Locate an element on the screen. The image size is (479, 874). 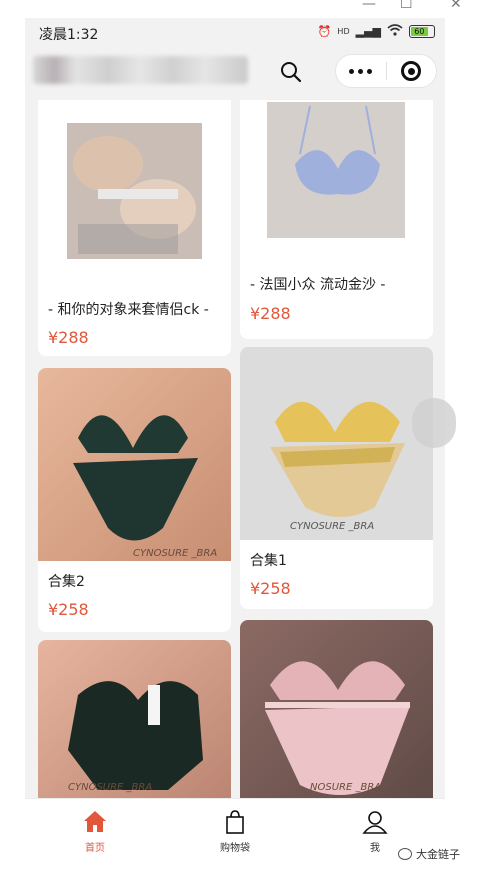
product-card: - 法国小众 流动金沙 - ¥288 is located at coordinates (336, 219).